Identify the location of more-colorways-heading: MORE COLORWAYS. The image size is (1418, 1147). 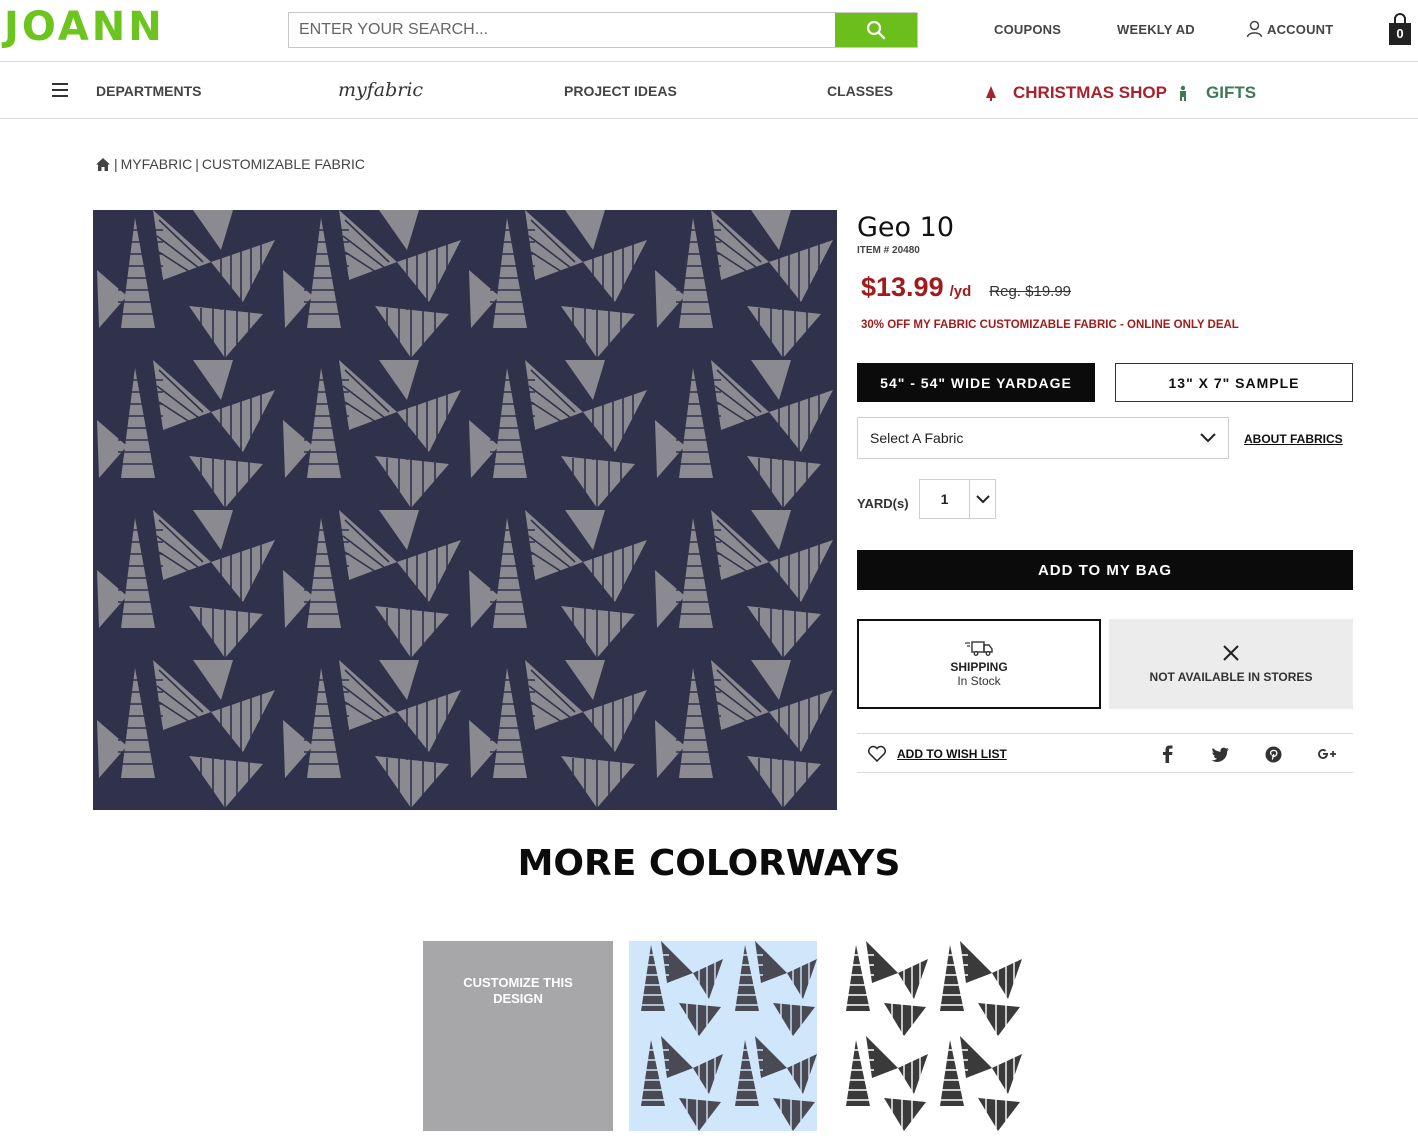
(709, 863).